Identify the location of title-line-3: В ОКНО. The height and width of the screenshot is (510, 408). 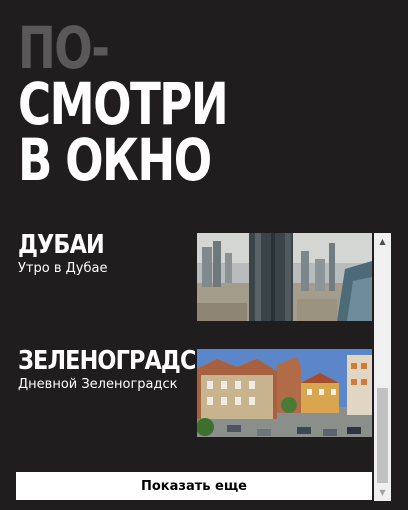
(115, 160).